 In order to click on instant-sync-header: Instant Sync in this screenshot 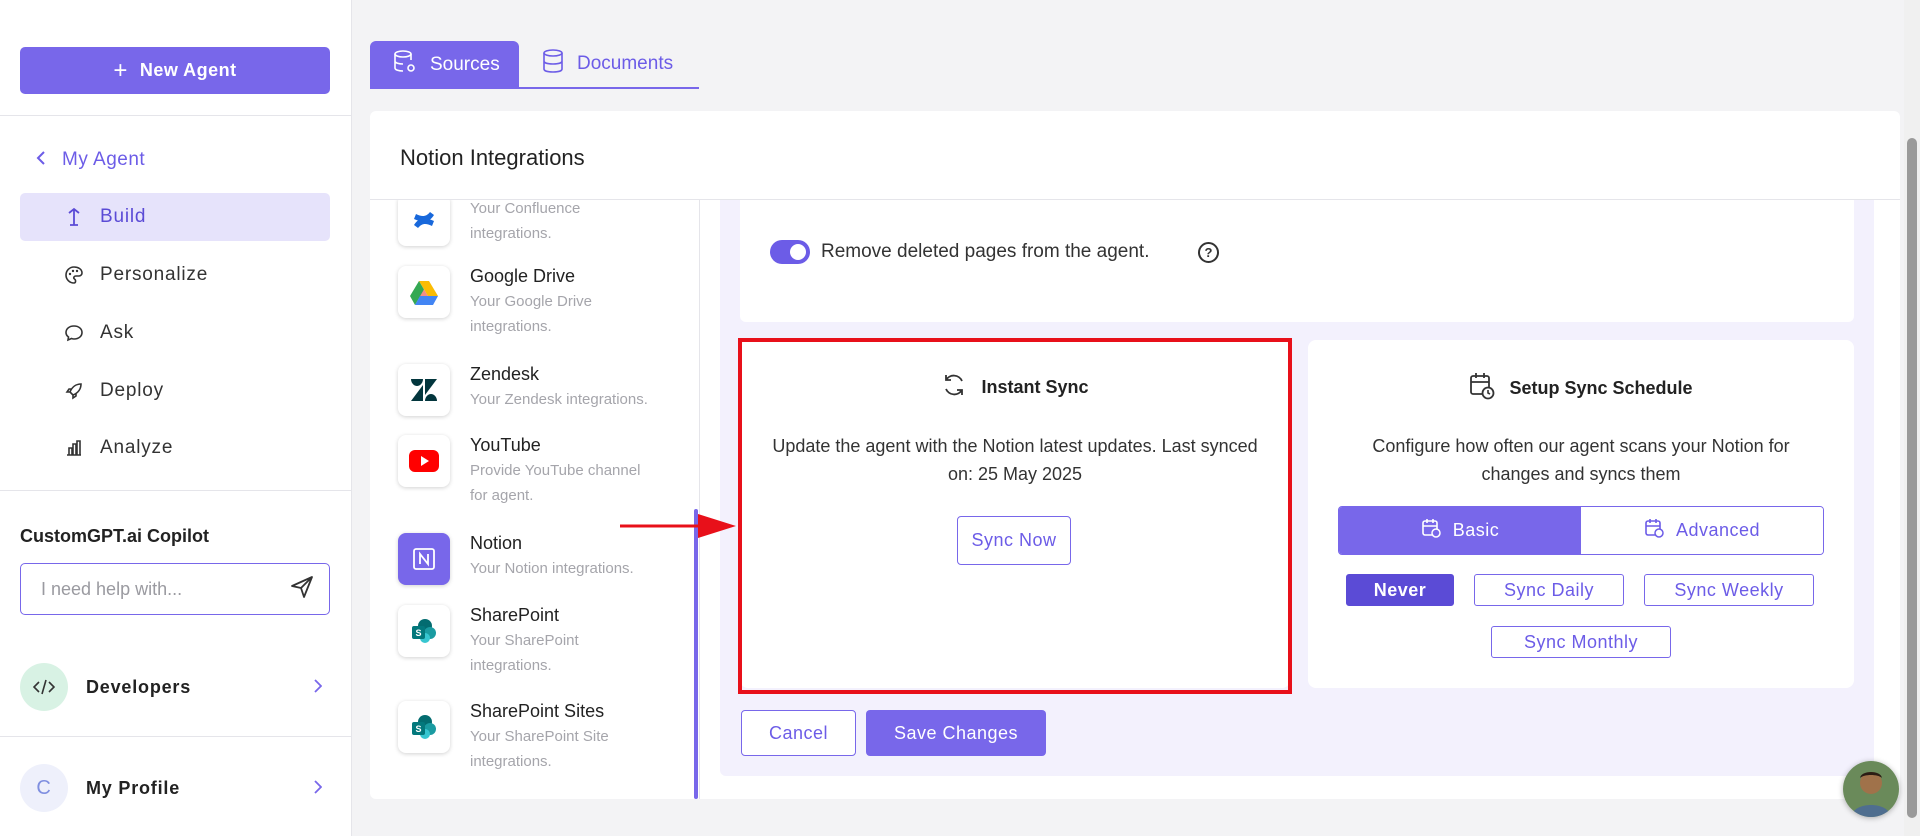, I will do `click(1015, 387)`.